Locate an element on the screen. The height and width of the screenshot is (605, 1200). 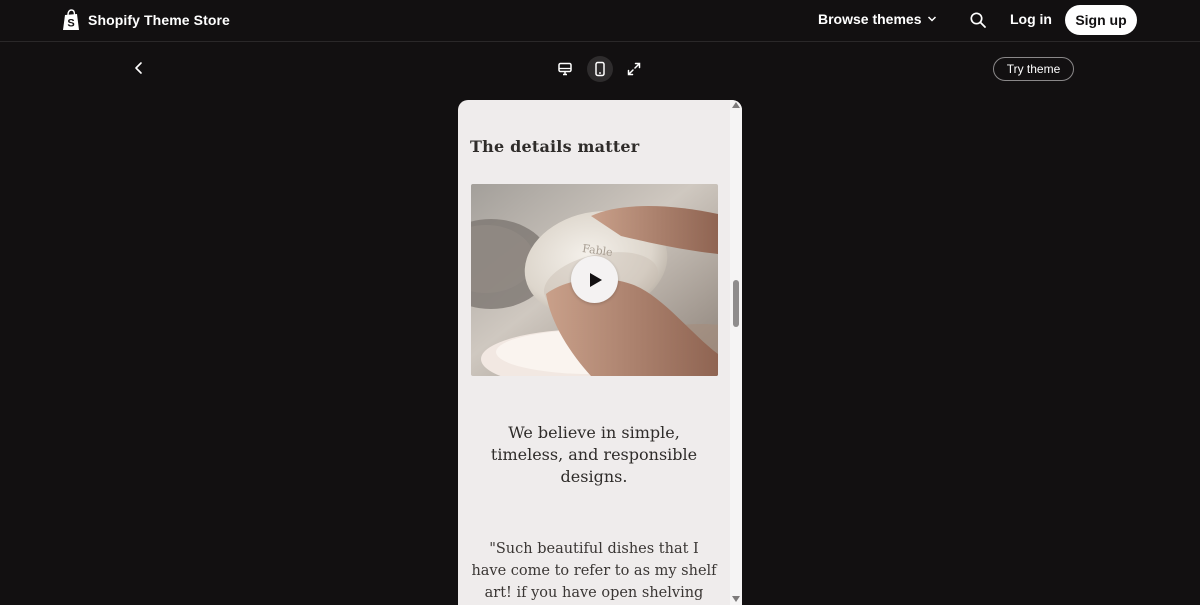
shopify-bag-icon: S is located at coordinates (71, 19).